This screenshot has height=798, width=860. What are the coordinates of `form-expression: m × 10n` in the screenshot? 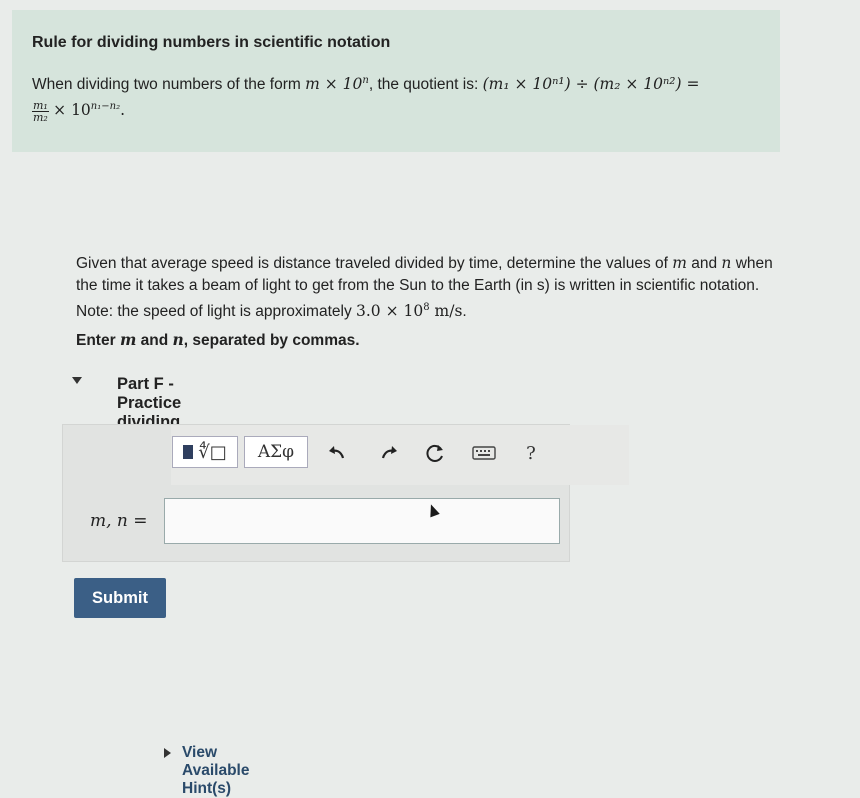 It's located at (337, 84).